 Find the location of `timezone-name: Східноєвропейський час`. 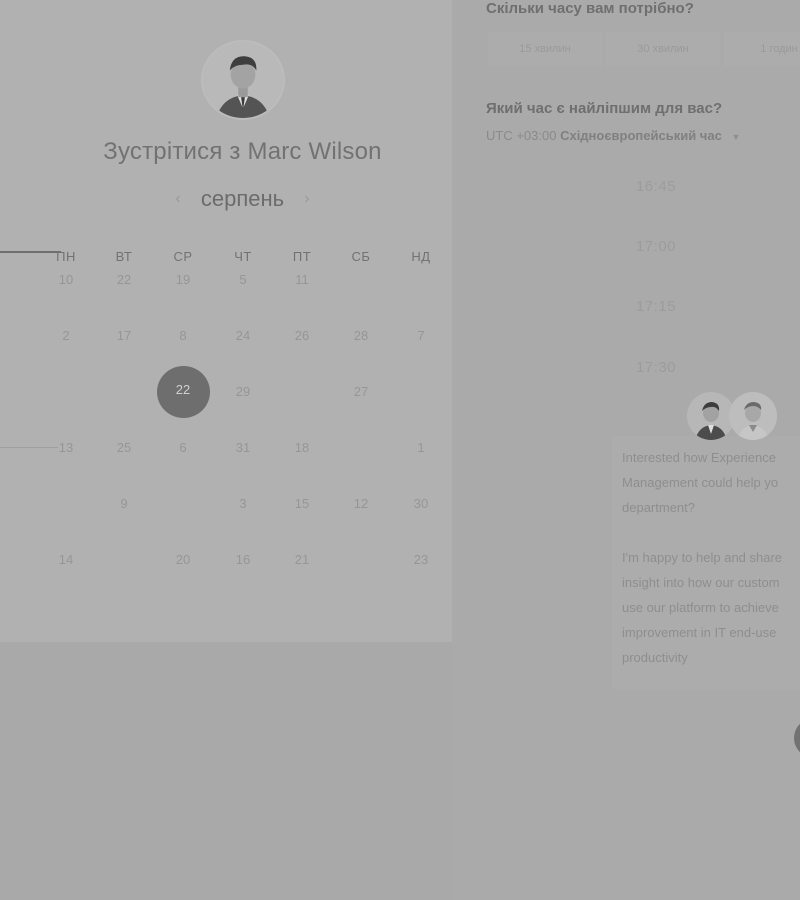

timezone-name: Східноєвропейський час is located at coordinates (641, 135).